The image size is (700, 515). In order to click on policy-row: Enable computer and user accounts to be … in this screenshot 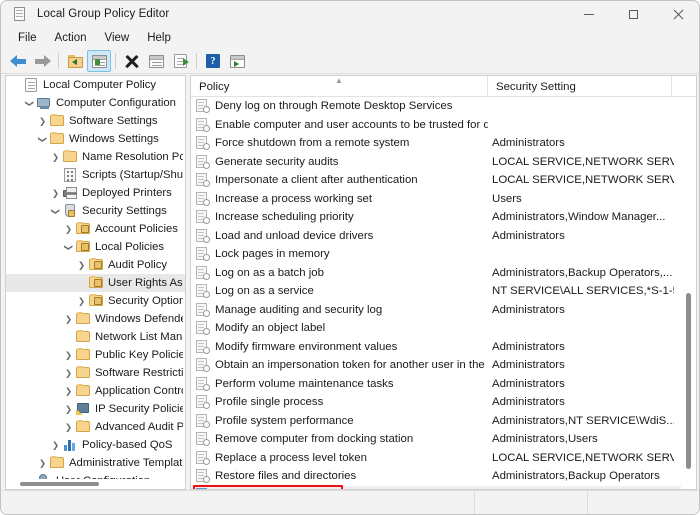, I will do `click(443, 125)`.